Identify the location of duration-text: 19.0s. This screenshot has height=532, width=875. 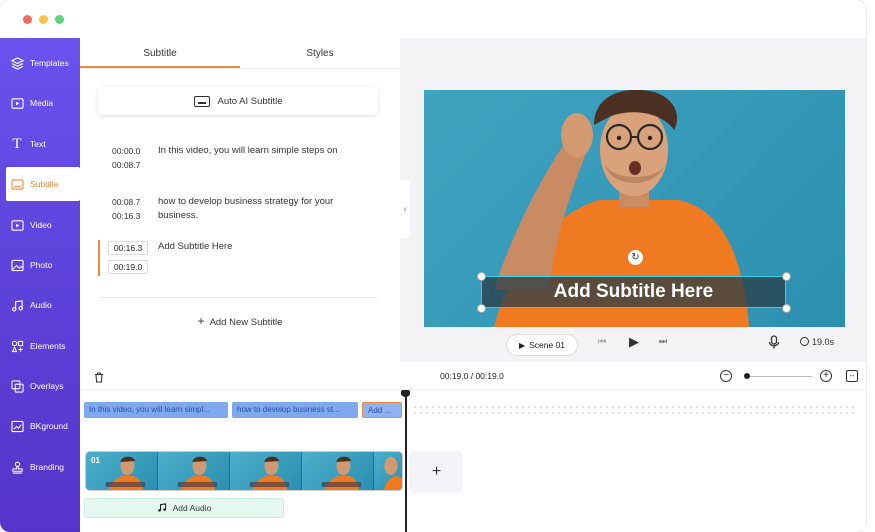
(823, 342).